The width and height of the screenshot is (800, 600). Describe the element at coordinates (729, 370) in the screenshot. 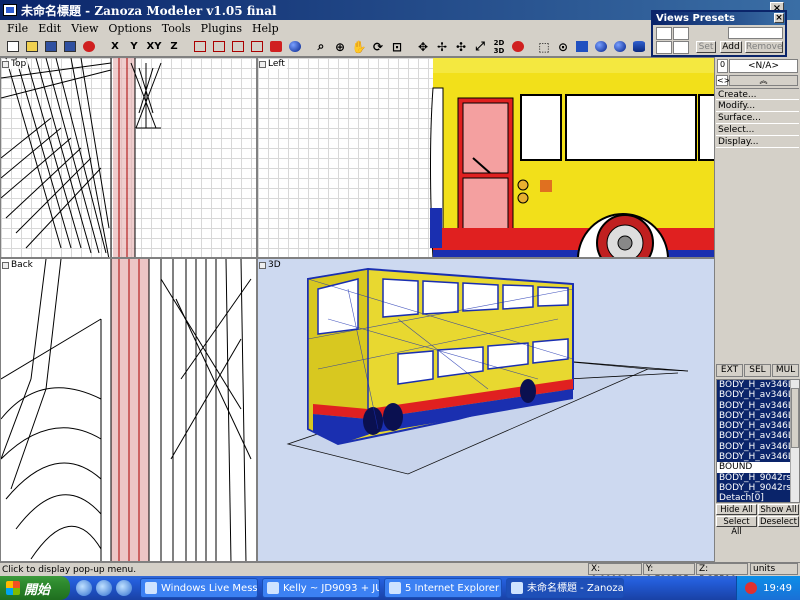

I see `tab-ext: EXT` at that location.